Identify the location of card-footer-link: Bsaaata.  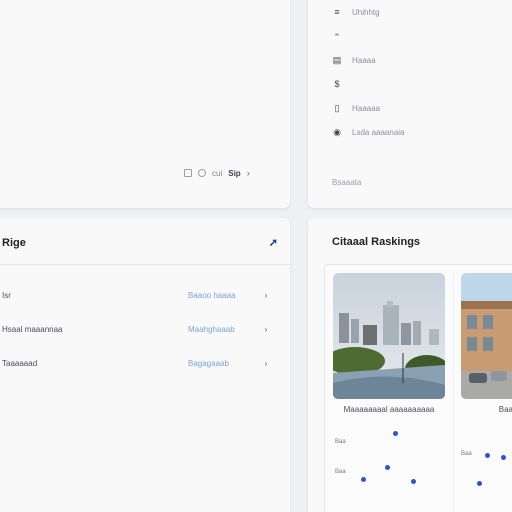
(346, 182).